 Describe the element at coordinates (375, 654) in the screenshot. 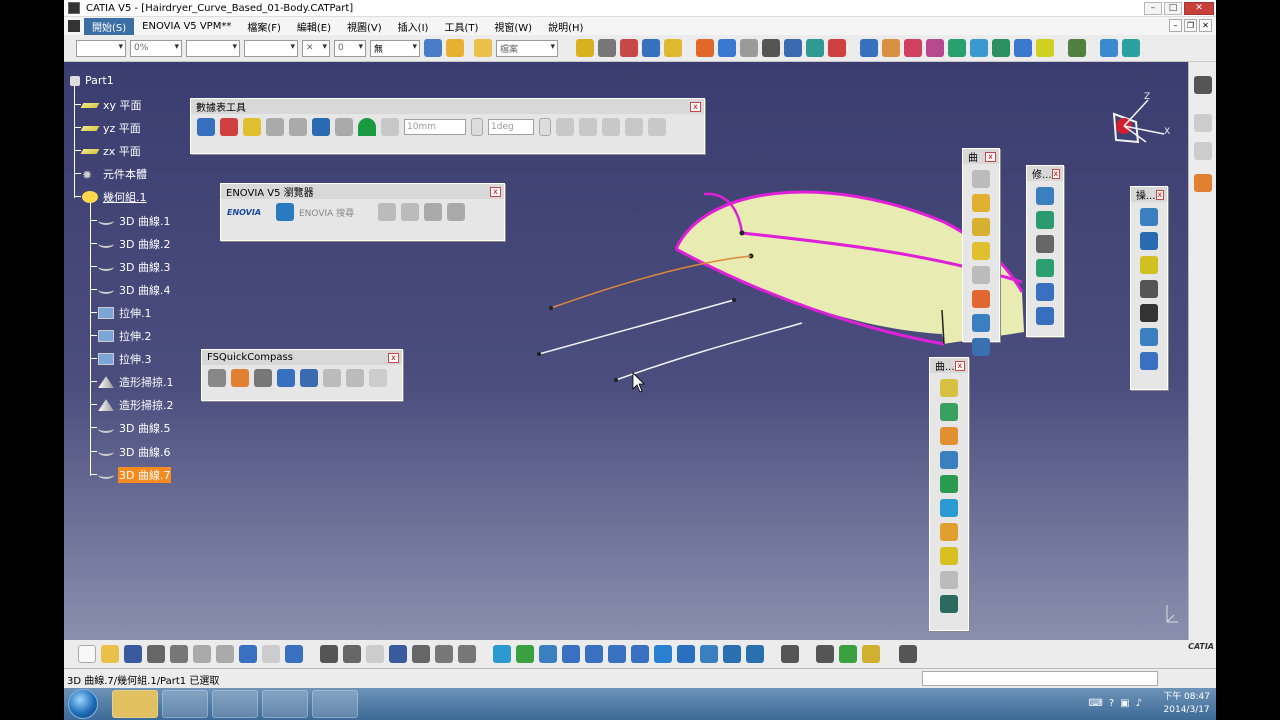

I see `separator-icon` at that location.